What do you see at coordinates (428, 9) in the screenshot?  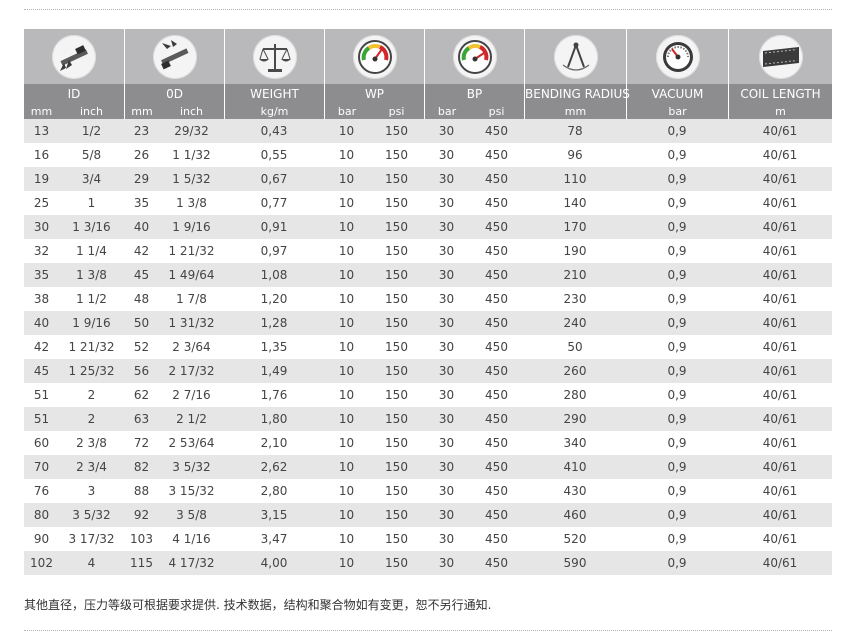 I see `top-divider` at bounding box center [428, 9].